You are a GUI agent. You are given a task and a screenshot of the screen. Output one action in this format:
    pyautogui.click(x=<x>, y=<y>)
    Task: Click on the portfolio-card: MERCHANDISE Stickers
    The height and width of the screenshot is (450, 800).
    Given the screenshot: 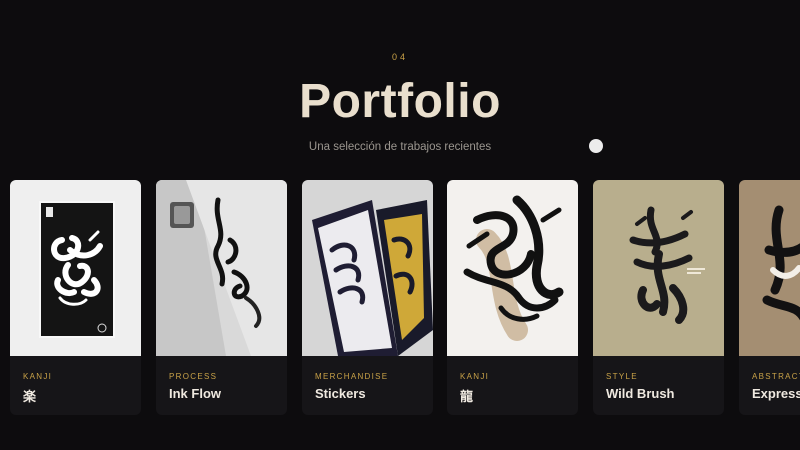 What is the action you would take?
    pyautogui.click(x=367, y=297)
    